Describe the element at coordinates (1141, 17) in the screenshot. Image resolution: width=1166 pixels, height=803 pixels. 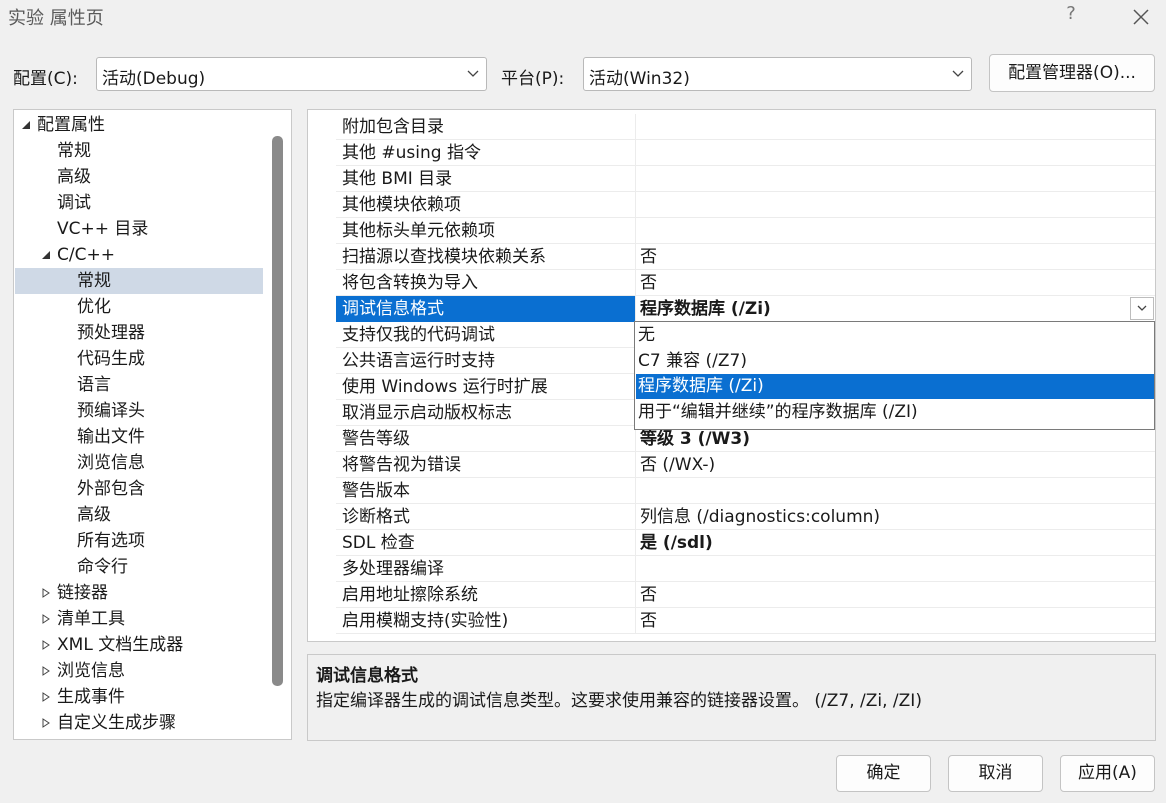
I see `close-button` at that location.